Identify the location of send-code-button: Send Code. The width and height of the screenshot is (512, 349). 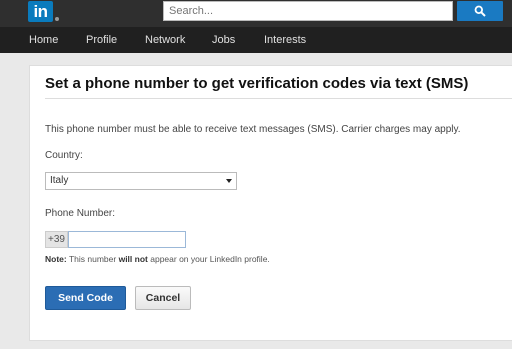
(85, 298).